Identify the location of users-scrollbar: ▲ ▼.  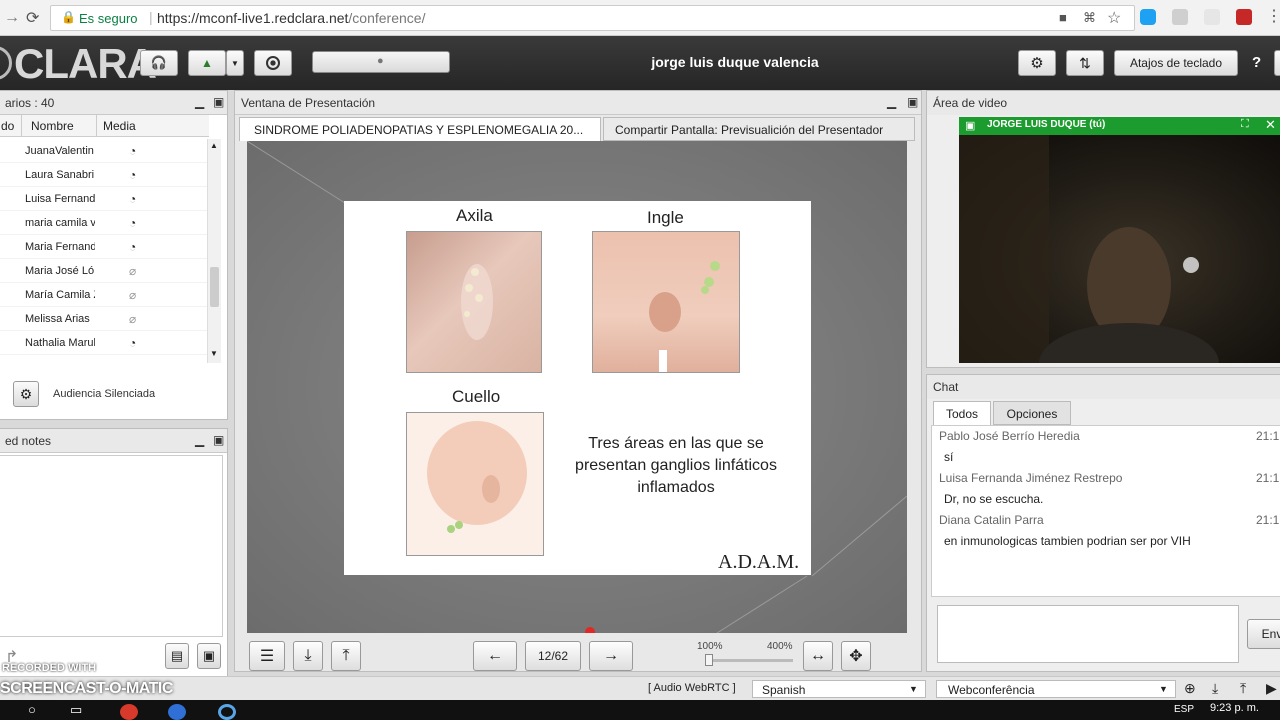
(214, 251).